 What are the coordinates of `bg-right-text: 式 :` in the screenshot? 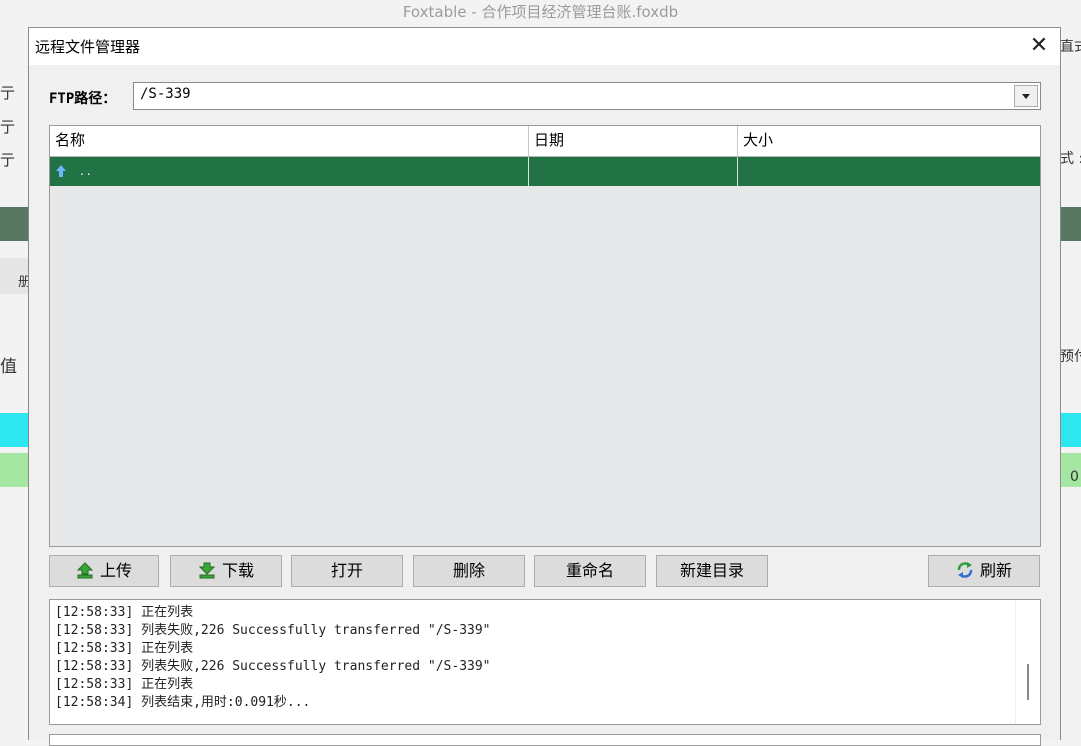 It's located at (1070, 159).